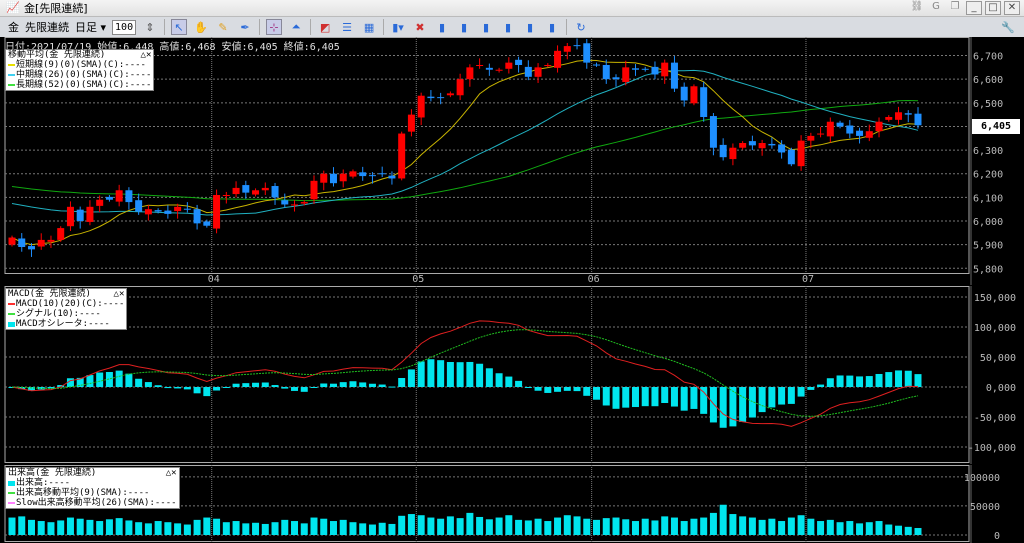 Image resolution: width=1024 pixels, height=543 pixels. Describe the element at coordinates (955, 8) in the screenshot. I see `copy-window-icon: ❐` at that location.